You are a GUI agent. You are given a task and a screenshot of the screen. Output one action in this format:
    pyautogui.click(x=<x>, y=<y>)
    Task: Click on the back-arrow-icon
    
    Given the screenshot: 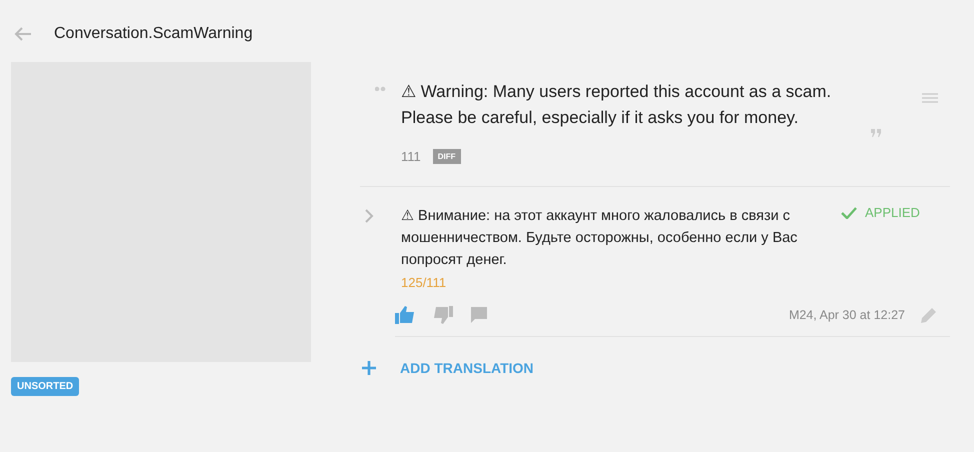 What is the action you would take?
    pyautogui.click(x=23, y=34)
    